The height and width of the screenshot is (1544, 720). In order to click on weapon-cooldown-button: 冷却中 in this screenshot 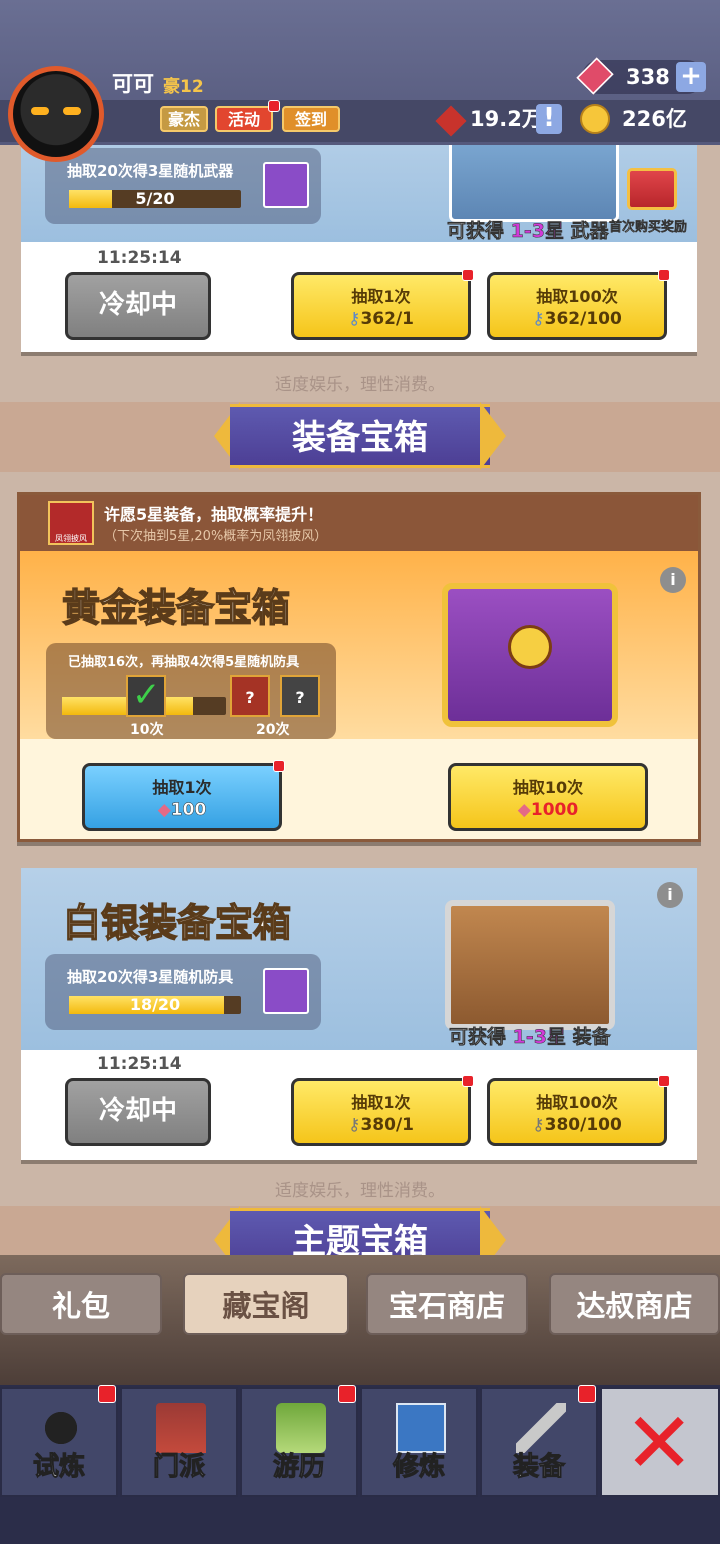, I will do `click(138, 306)`.